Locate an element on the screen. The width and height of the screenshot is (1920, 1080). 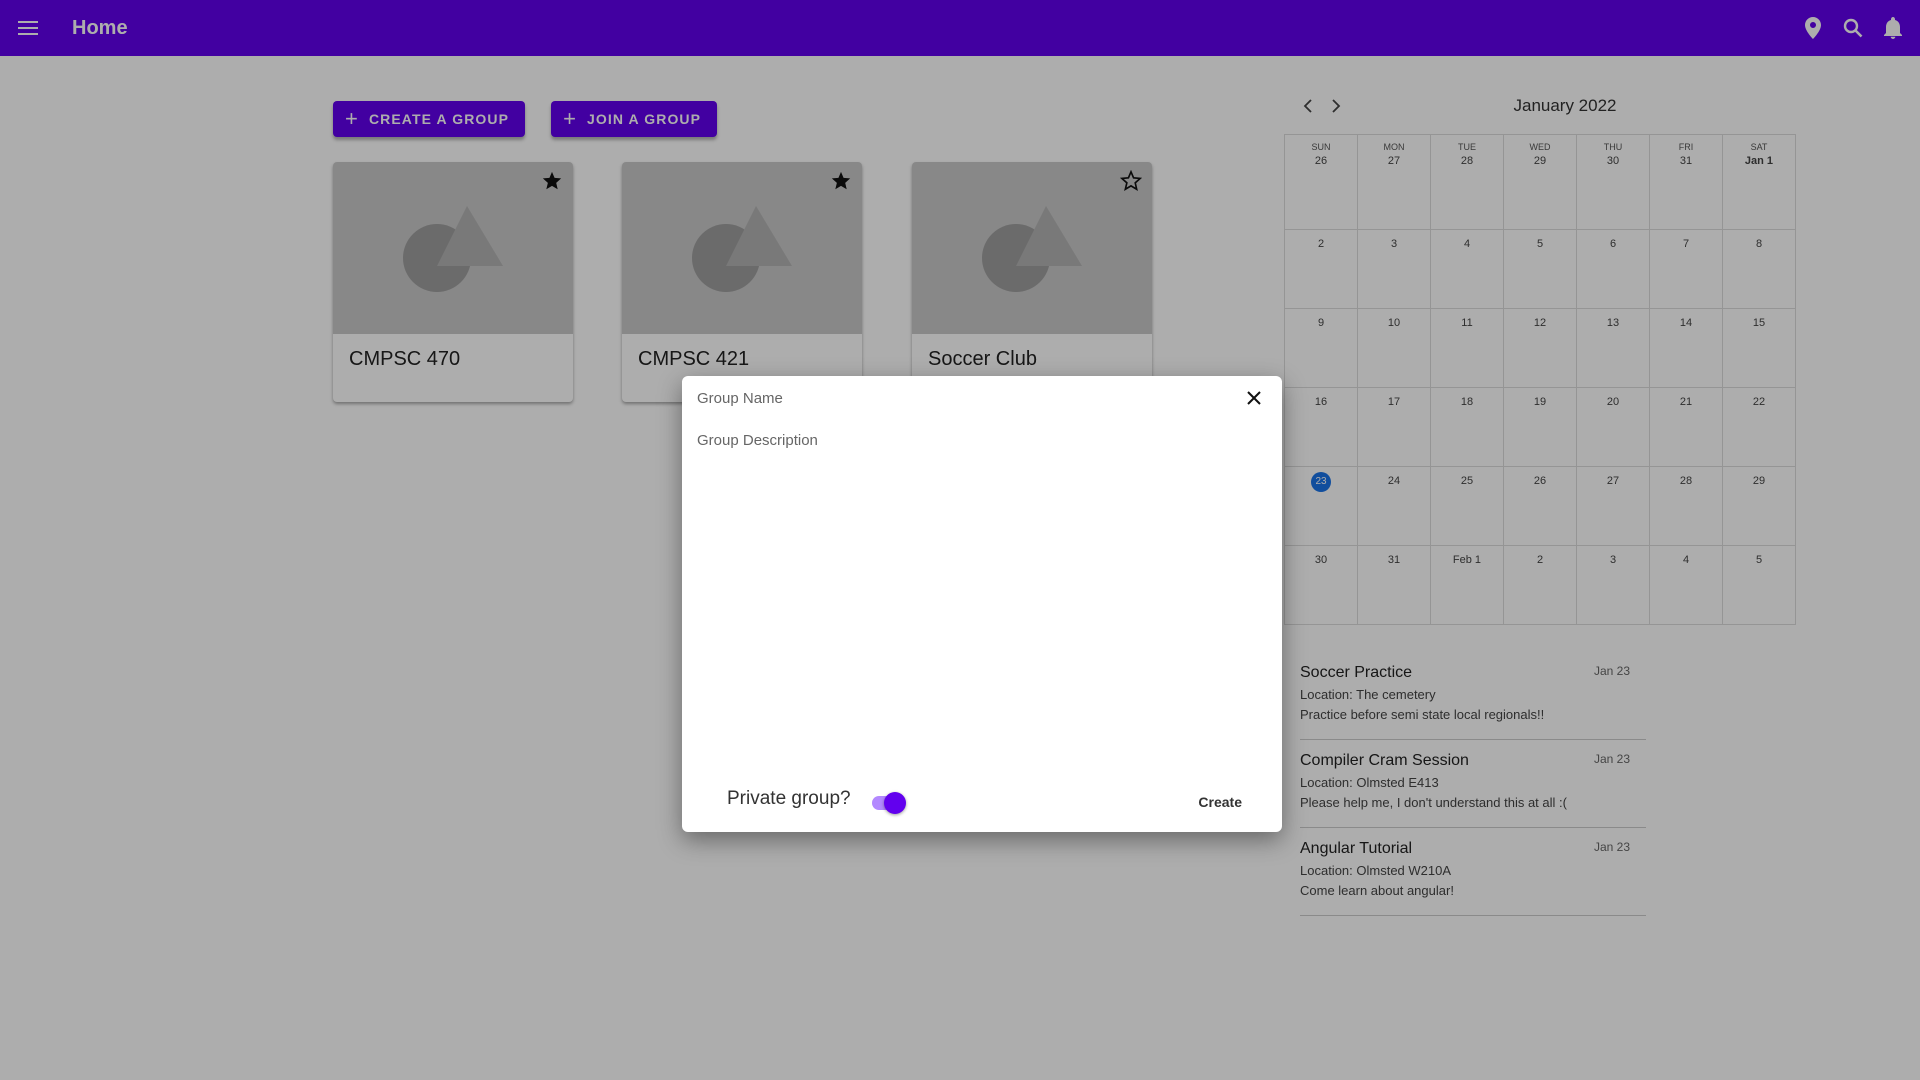
create-button: Create is located at coordinates (1220, 802).